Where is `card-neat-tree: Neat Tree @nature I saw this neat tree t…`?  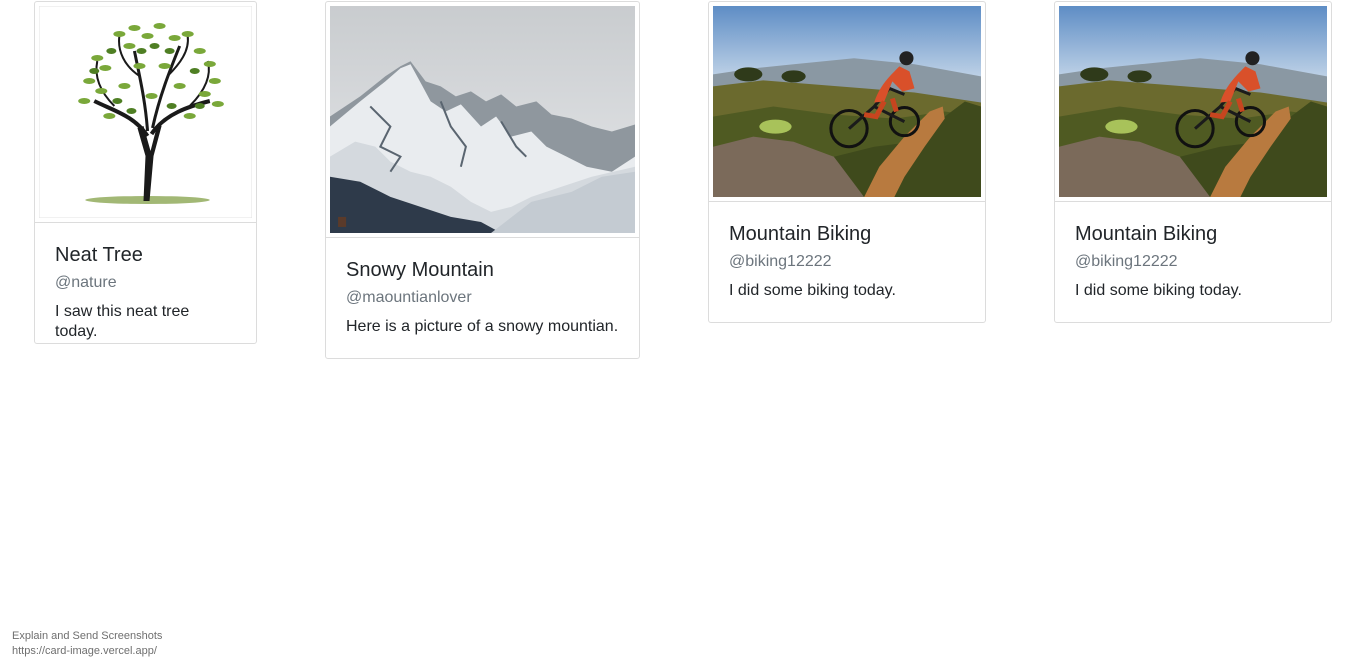
card-neat-tree: Neat Tree @nature I saw this neat tree t… is located at coordinates (145, 172).